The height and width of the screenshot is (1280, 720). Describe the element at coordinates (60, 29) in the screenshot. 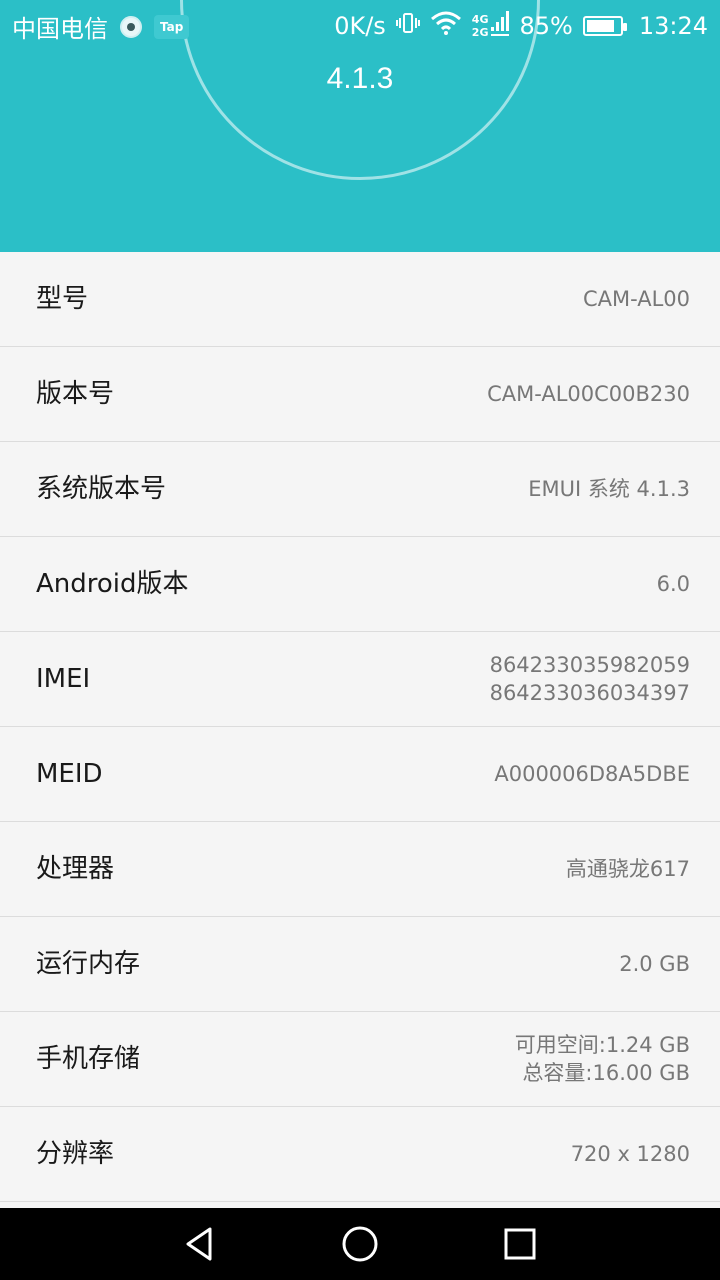

I see `carrier-label: 中国电信` at that location.